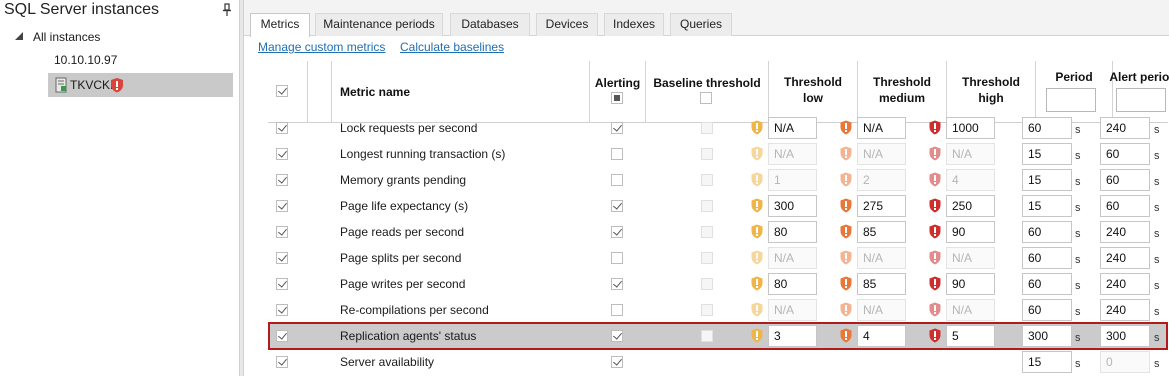 The height and width of the screenshot is (377, 1169). What do you see at coordinates (280, 25) in the screenshot?
I see `tab-metrics: Metrics` at bounding box center [280, 25].